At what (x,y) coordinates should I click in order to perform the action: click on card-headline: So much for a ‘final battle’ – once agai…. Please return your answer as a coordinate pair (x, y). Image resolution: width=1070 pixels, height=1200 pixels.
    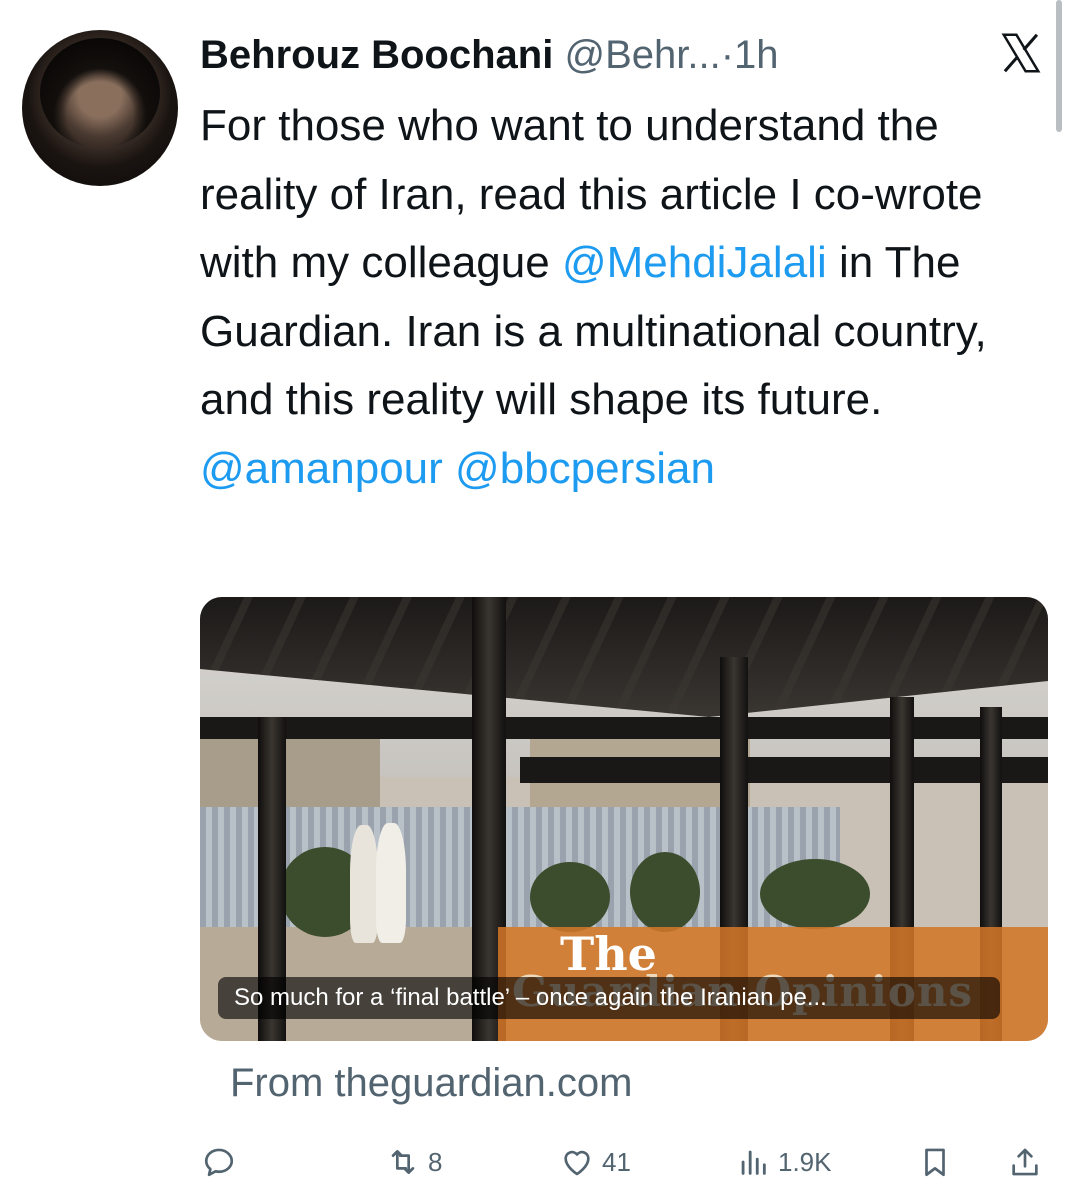
    Looking at the image, I should click on (609, 998).